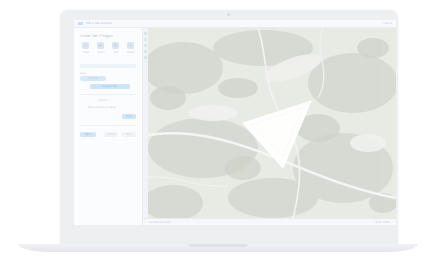 This screenshot has width=436, height=255. What do you see at coordinates (129, 134) in the screenshot?
I see `next-button: Next` at bounding box center [129, 134].